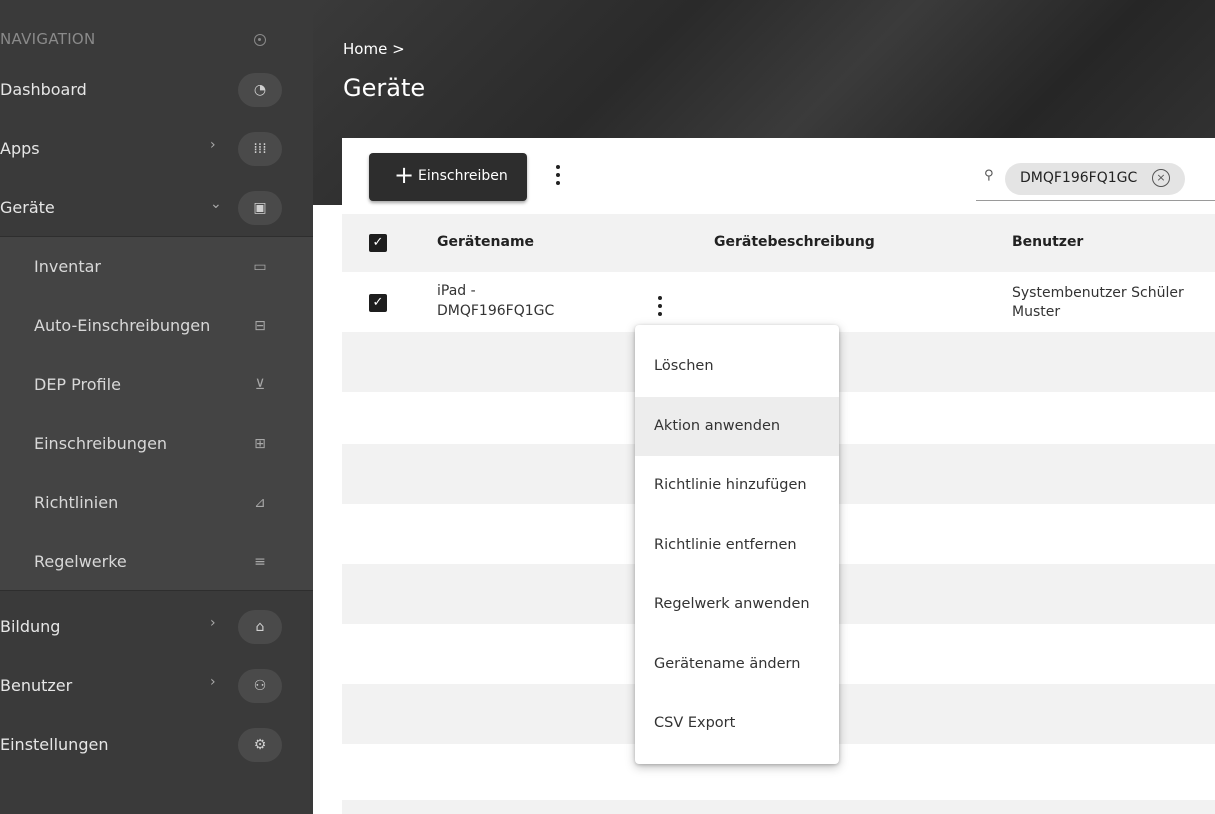 The image size is (1215, 814). I want to click on sidebar-subitem-inventar: Inventar ▭, so click(156, 266).